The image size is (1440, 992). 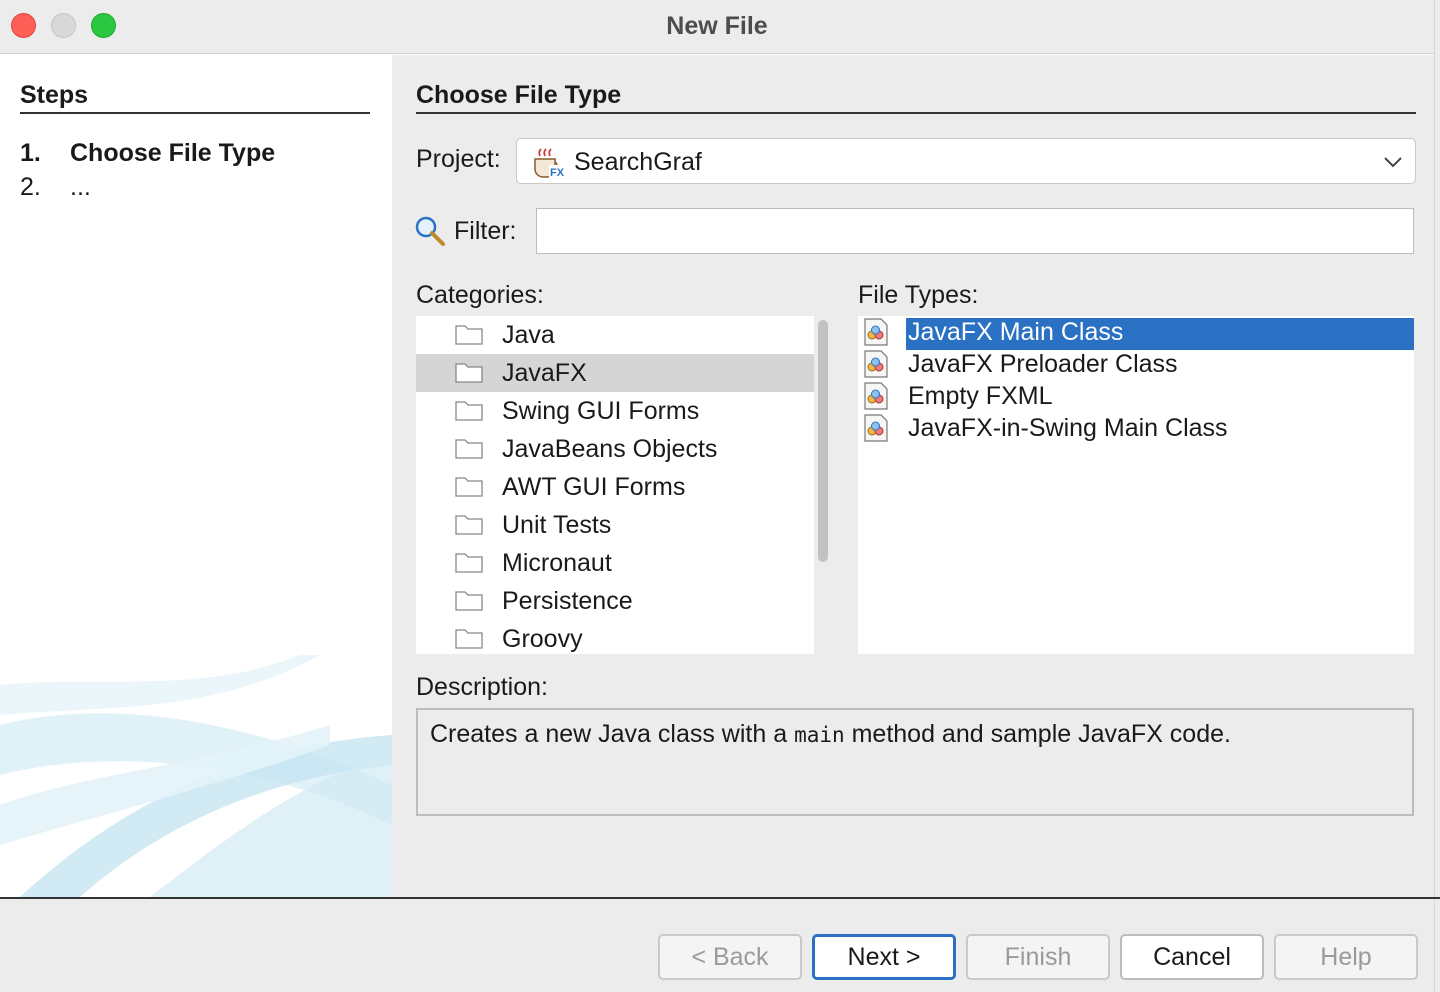 I want to click on title-divider, so click(x=916, y=113).